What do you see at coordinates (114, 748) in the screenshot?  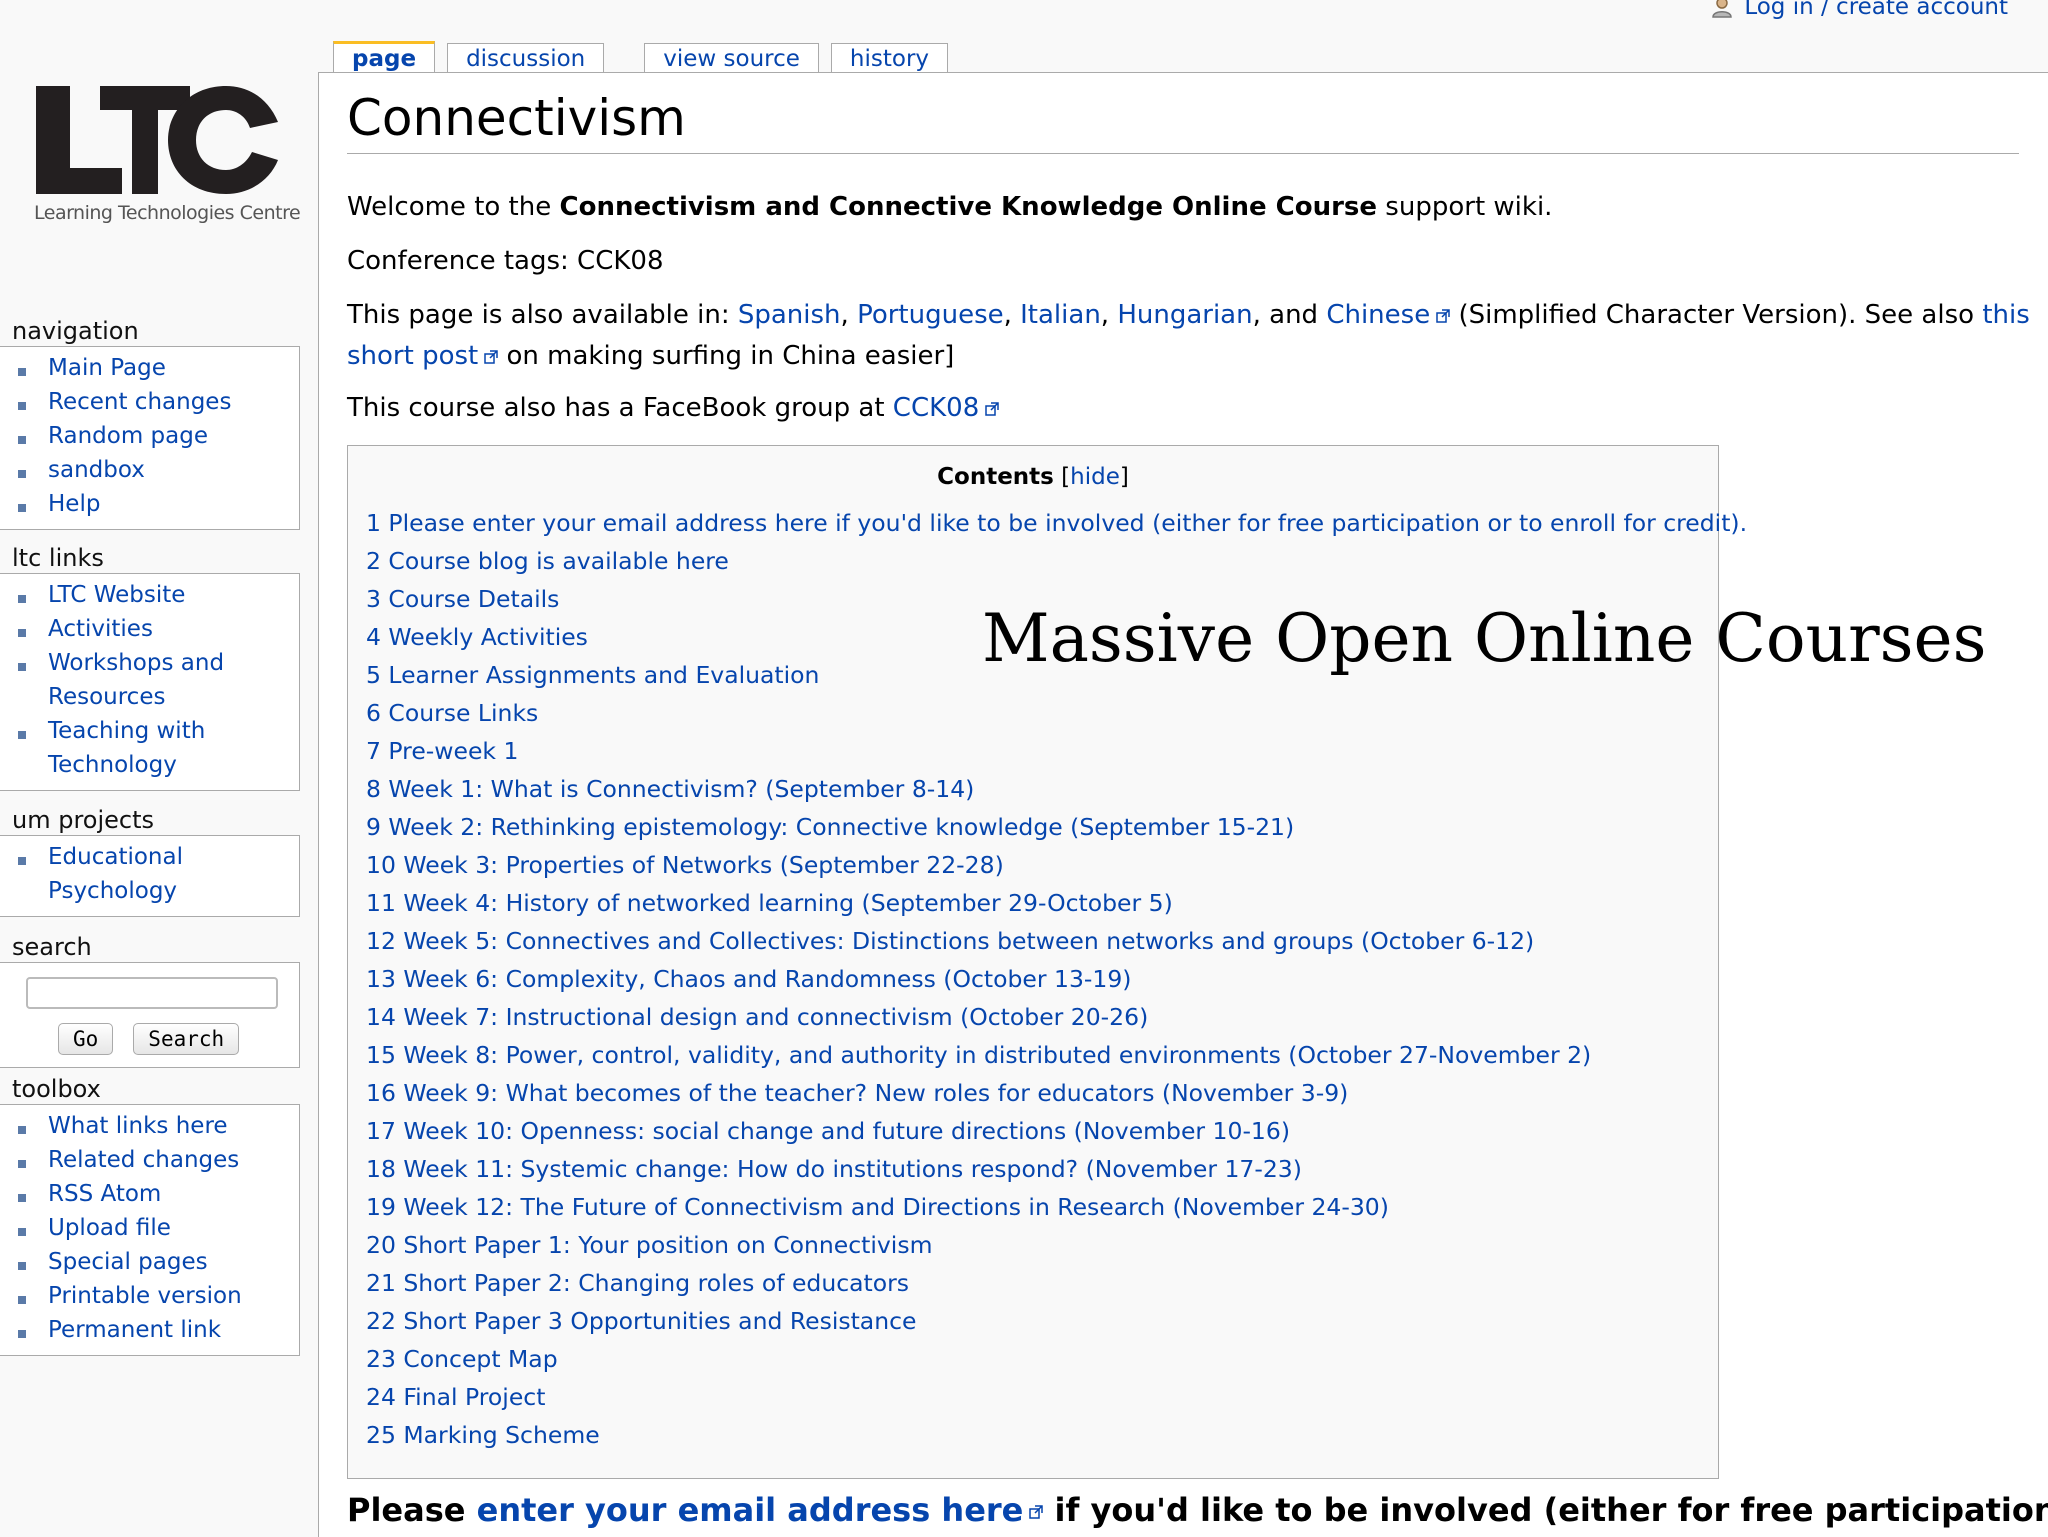 I see `sidebar-item-teaching-tech: Teaching with Technology` at bounding box center [114, 748].